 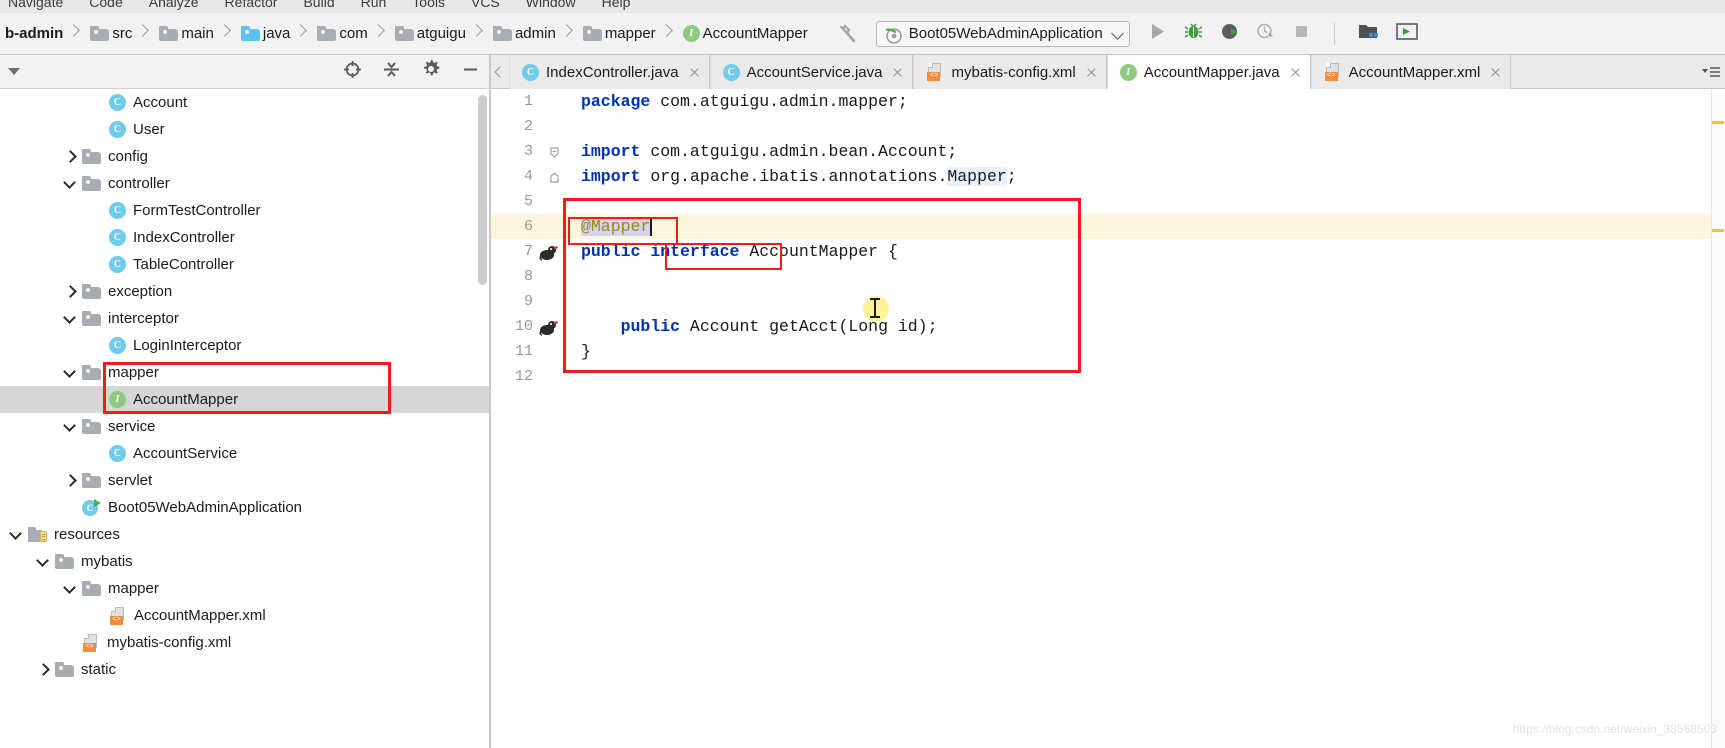 I want to click on tab-list-icon, so click(x=1713, y=71).